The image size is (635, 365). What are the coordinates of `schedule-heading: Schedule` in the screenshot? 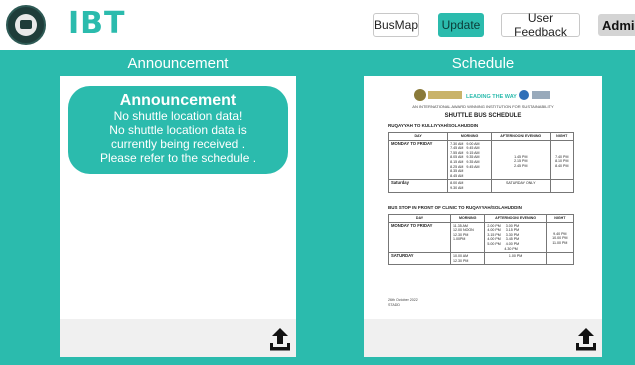 It's located at (483, 63).